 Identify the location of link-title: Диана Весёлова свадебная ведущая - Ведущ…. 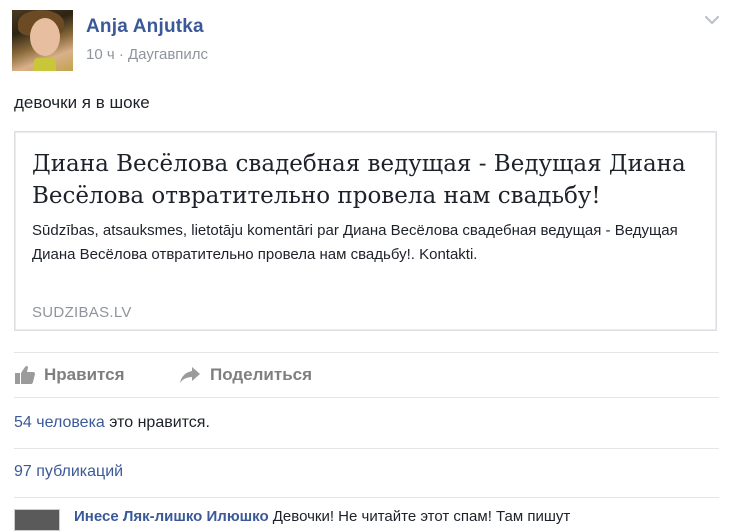
(372, 180).